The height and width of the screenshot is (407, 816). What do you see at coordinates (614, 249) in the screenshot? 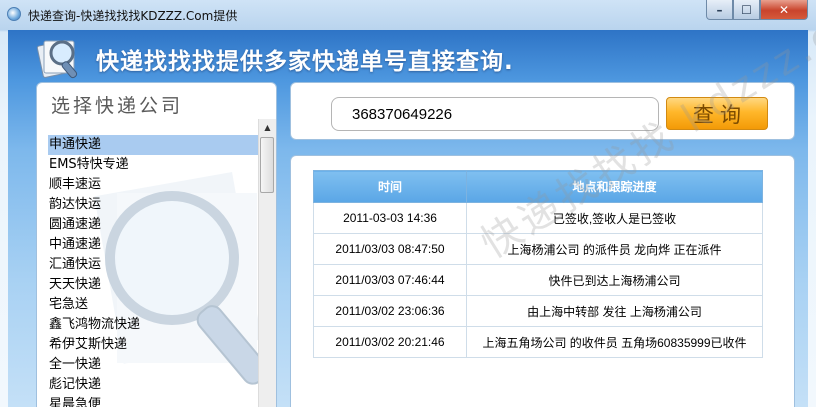
I see `cell-progress: 上海杨浦公司 的派件员 龙向烨 正在派件` at bounding box center [614, 249].